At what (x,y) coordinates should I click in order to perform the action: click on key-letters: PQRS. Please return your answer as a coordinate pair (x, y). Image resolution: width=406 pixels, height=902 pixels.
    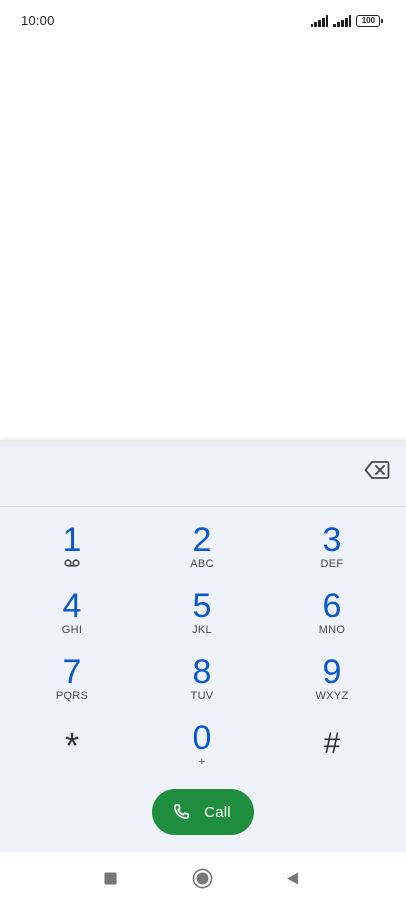
    Looking at the image, I should click on (72, 696).